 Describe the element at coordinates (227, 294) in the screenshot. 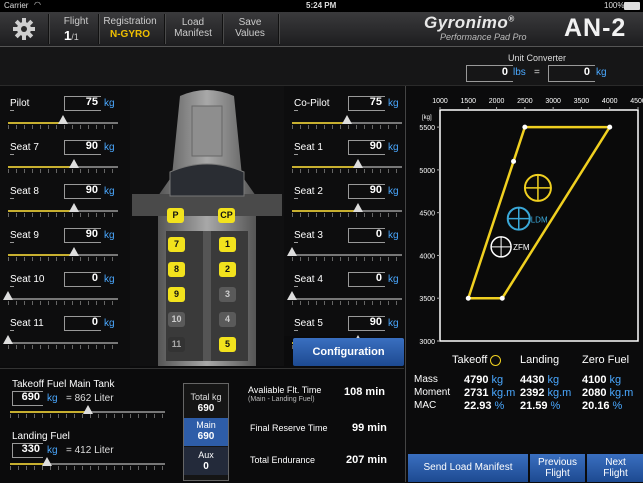

I see `seat-marker-3: 3` at that location.